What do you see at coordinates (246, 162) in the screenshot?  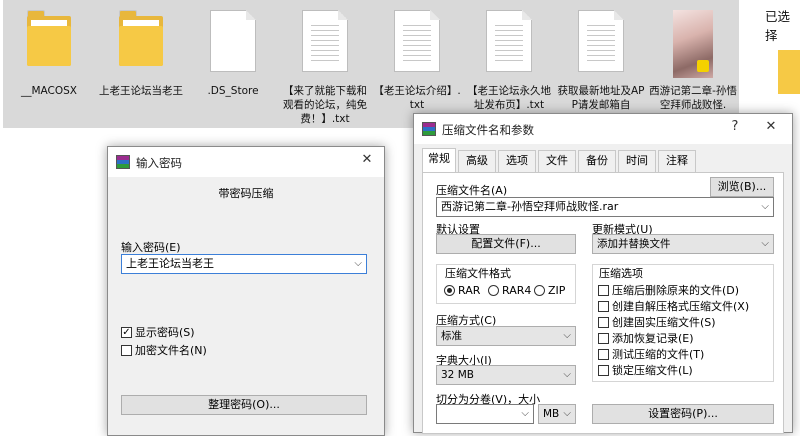 I see `titlebar: 输入密码 ✕` at bounding box center [246, 162].